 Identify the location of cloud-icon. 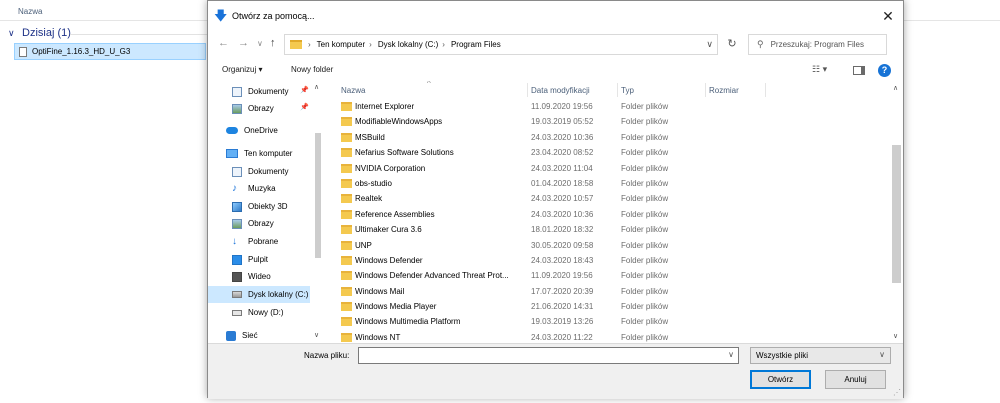
(232, 130).